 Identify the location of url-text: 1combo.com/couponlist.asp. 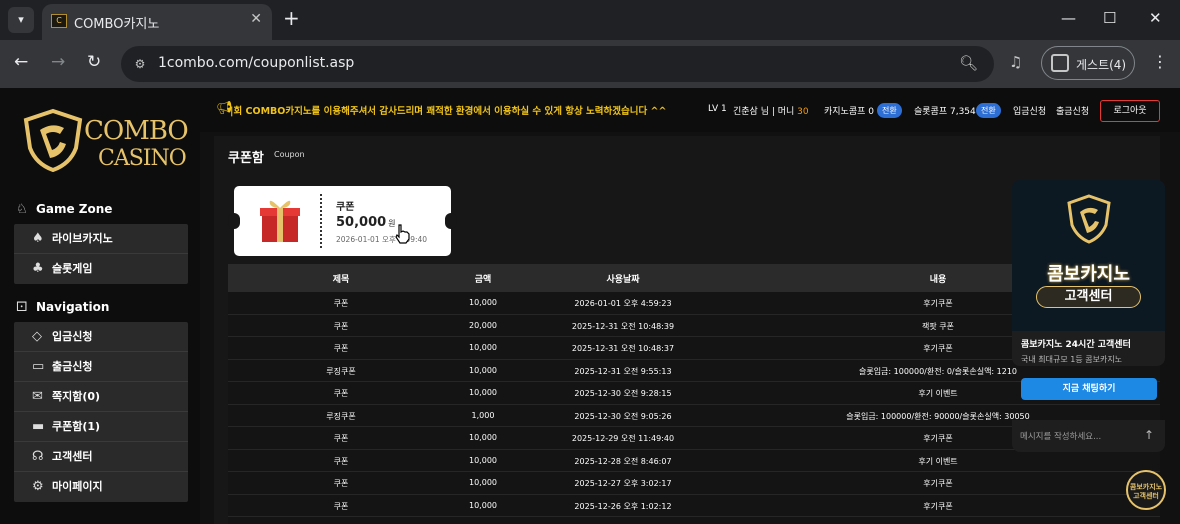
(256, 63).